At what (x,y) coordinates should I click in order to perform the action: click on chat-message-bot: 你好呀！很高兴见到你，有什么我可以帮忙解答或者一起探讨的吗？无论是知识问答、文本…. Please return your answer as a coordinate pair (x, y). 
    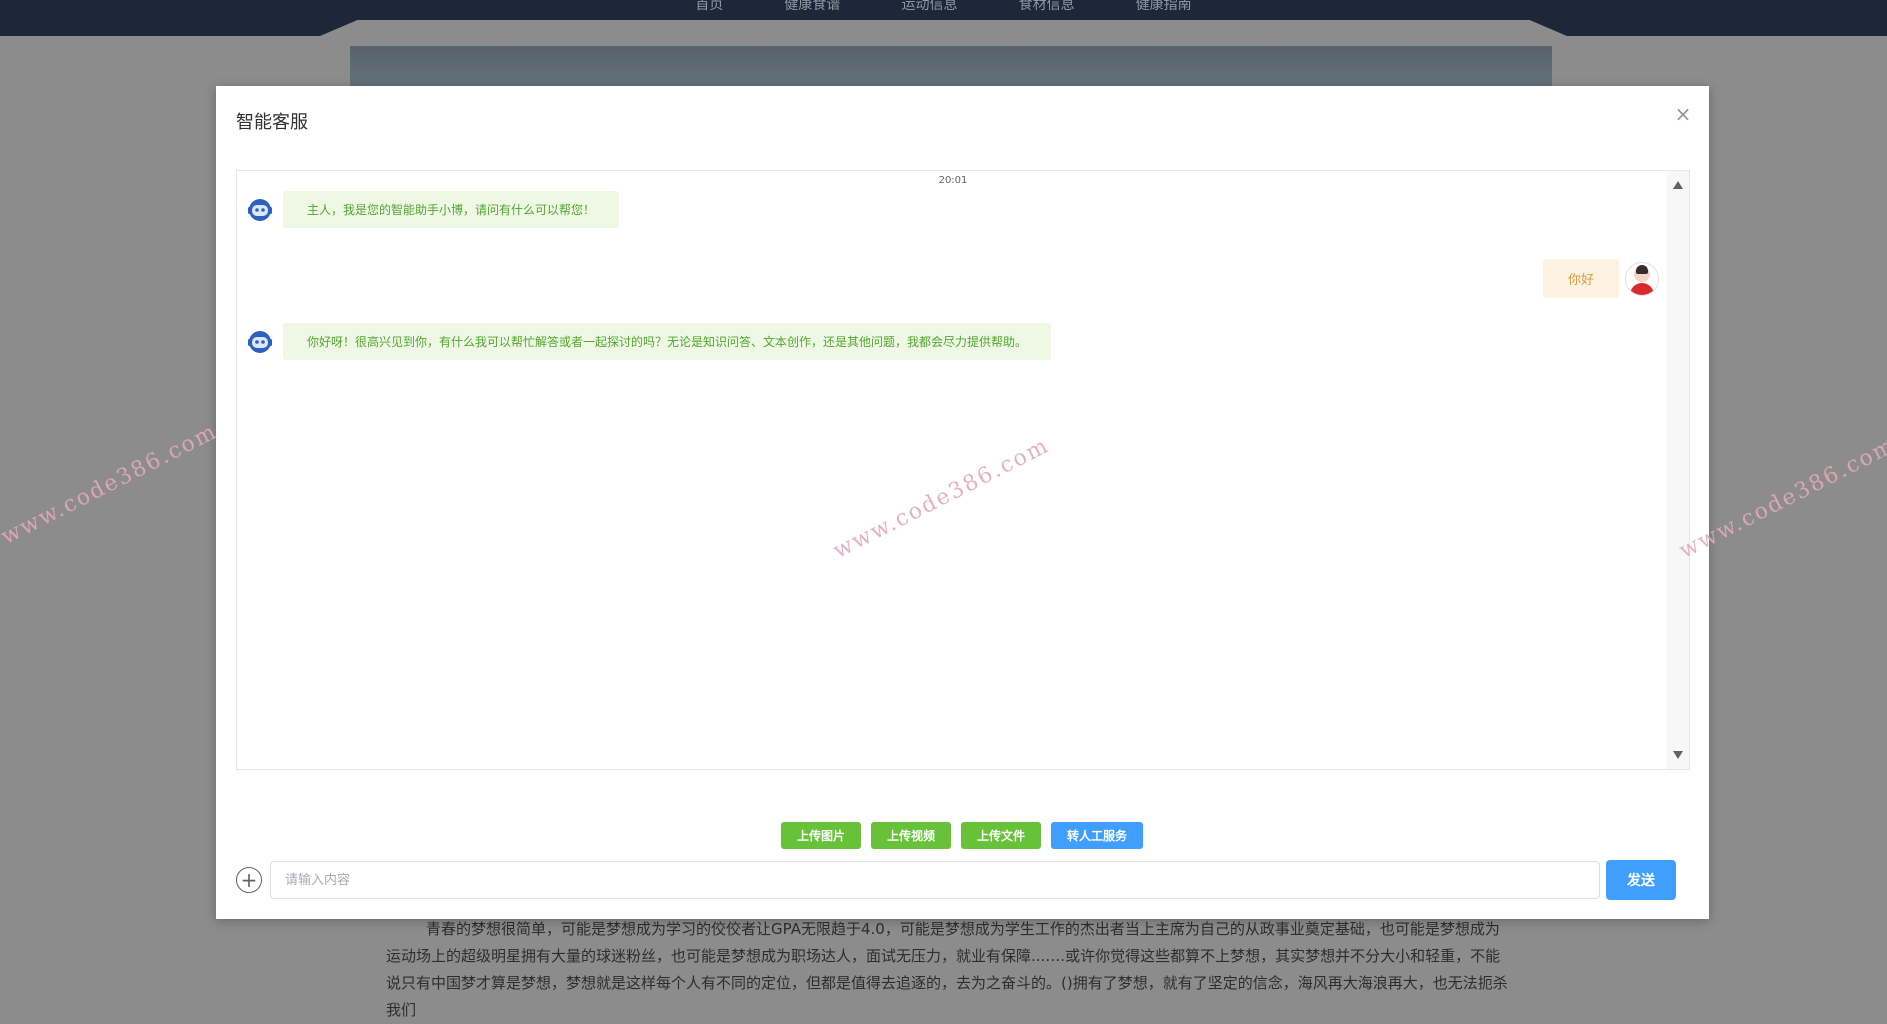
    Looking at the image, I should click on (648, 341).